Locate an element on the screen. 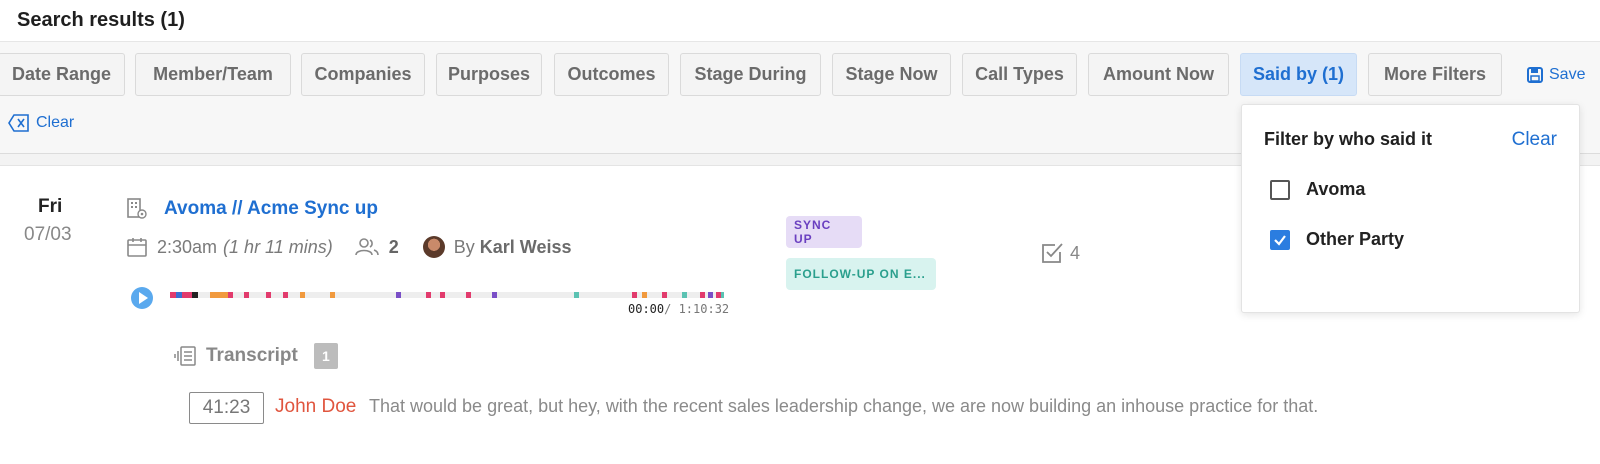 The height and width of the screenshot is (464, 1600). save-label: Save is located at coordinates (1567, 74).